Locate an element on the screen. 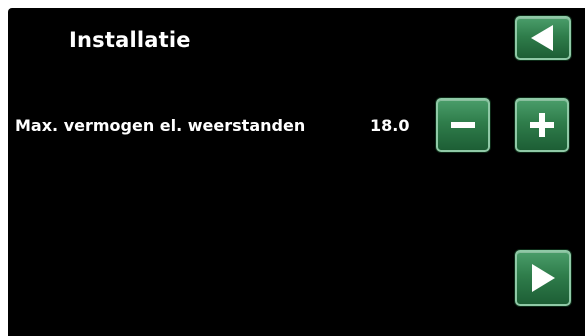  triangle-right-icon is located at coordinates (543, 278).